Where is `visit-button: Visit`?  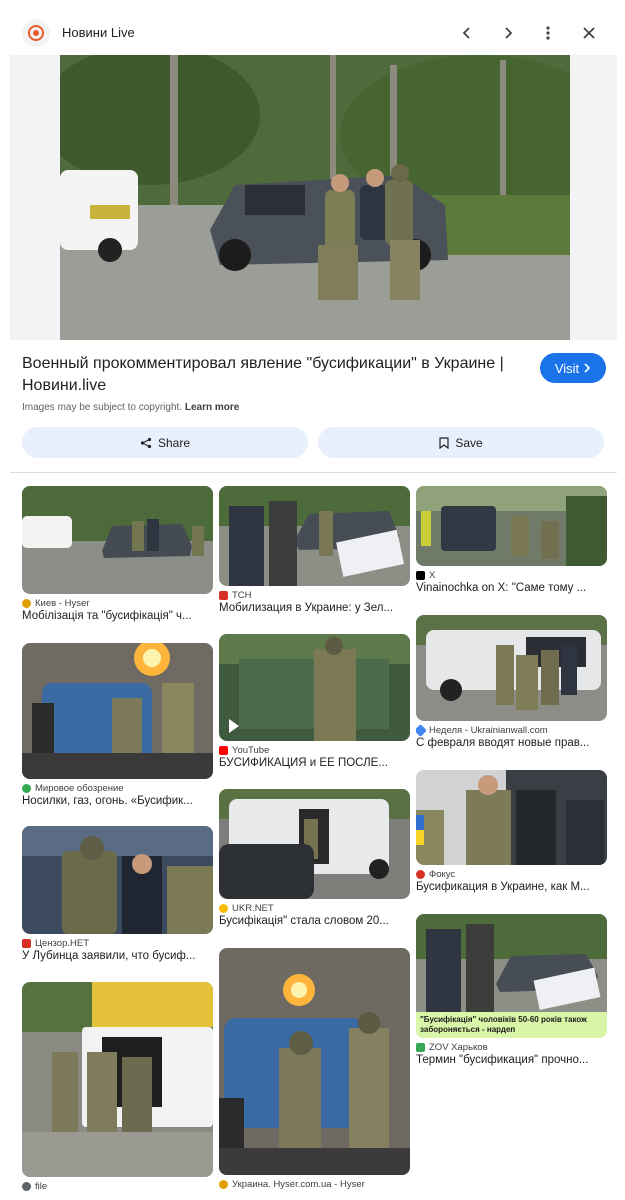
visit-button: Visit is located at coordinates (573, 368).